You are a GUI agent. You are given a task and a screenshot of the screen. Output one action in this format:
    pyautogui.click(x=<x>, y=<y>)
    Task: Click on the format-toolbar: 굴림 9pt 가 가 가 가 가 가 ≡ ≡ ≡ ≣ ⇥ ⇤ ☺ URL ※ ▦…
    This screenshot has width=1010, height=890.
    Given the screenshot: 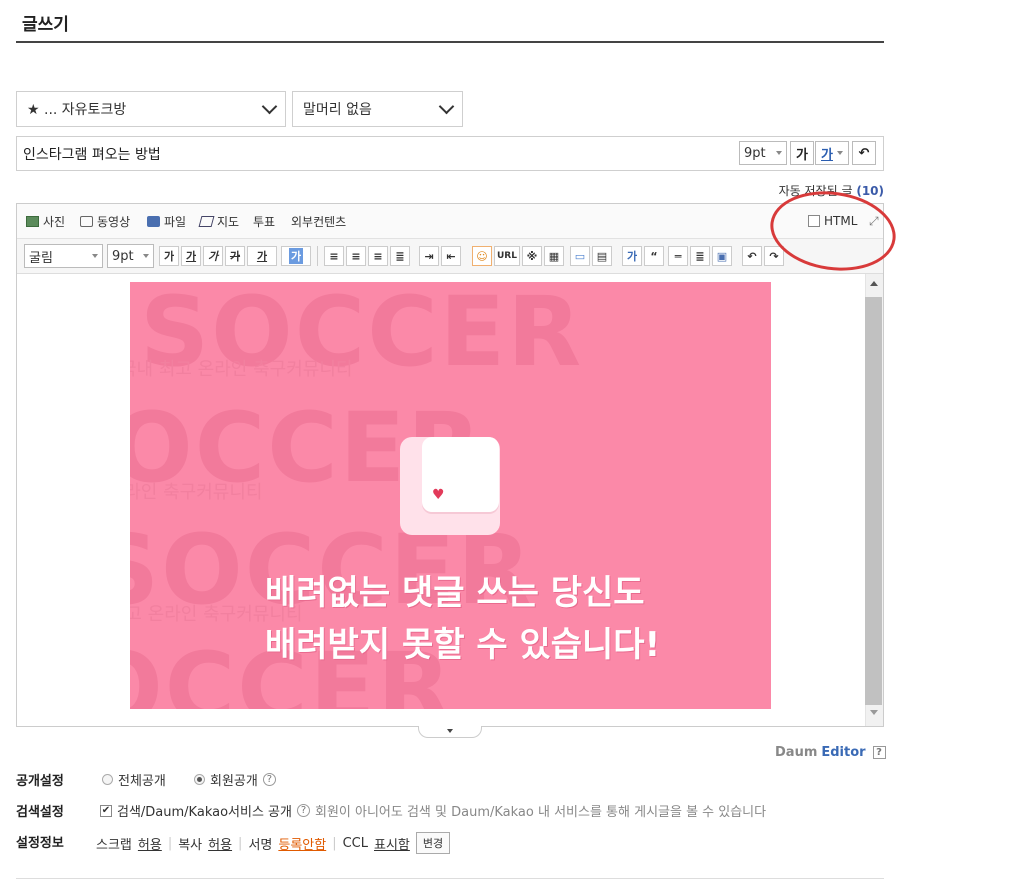 What is the action you would take?
    pyautogui.click(x=450, y=256)
    